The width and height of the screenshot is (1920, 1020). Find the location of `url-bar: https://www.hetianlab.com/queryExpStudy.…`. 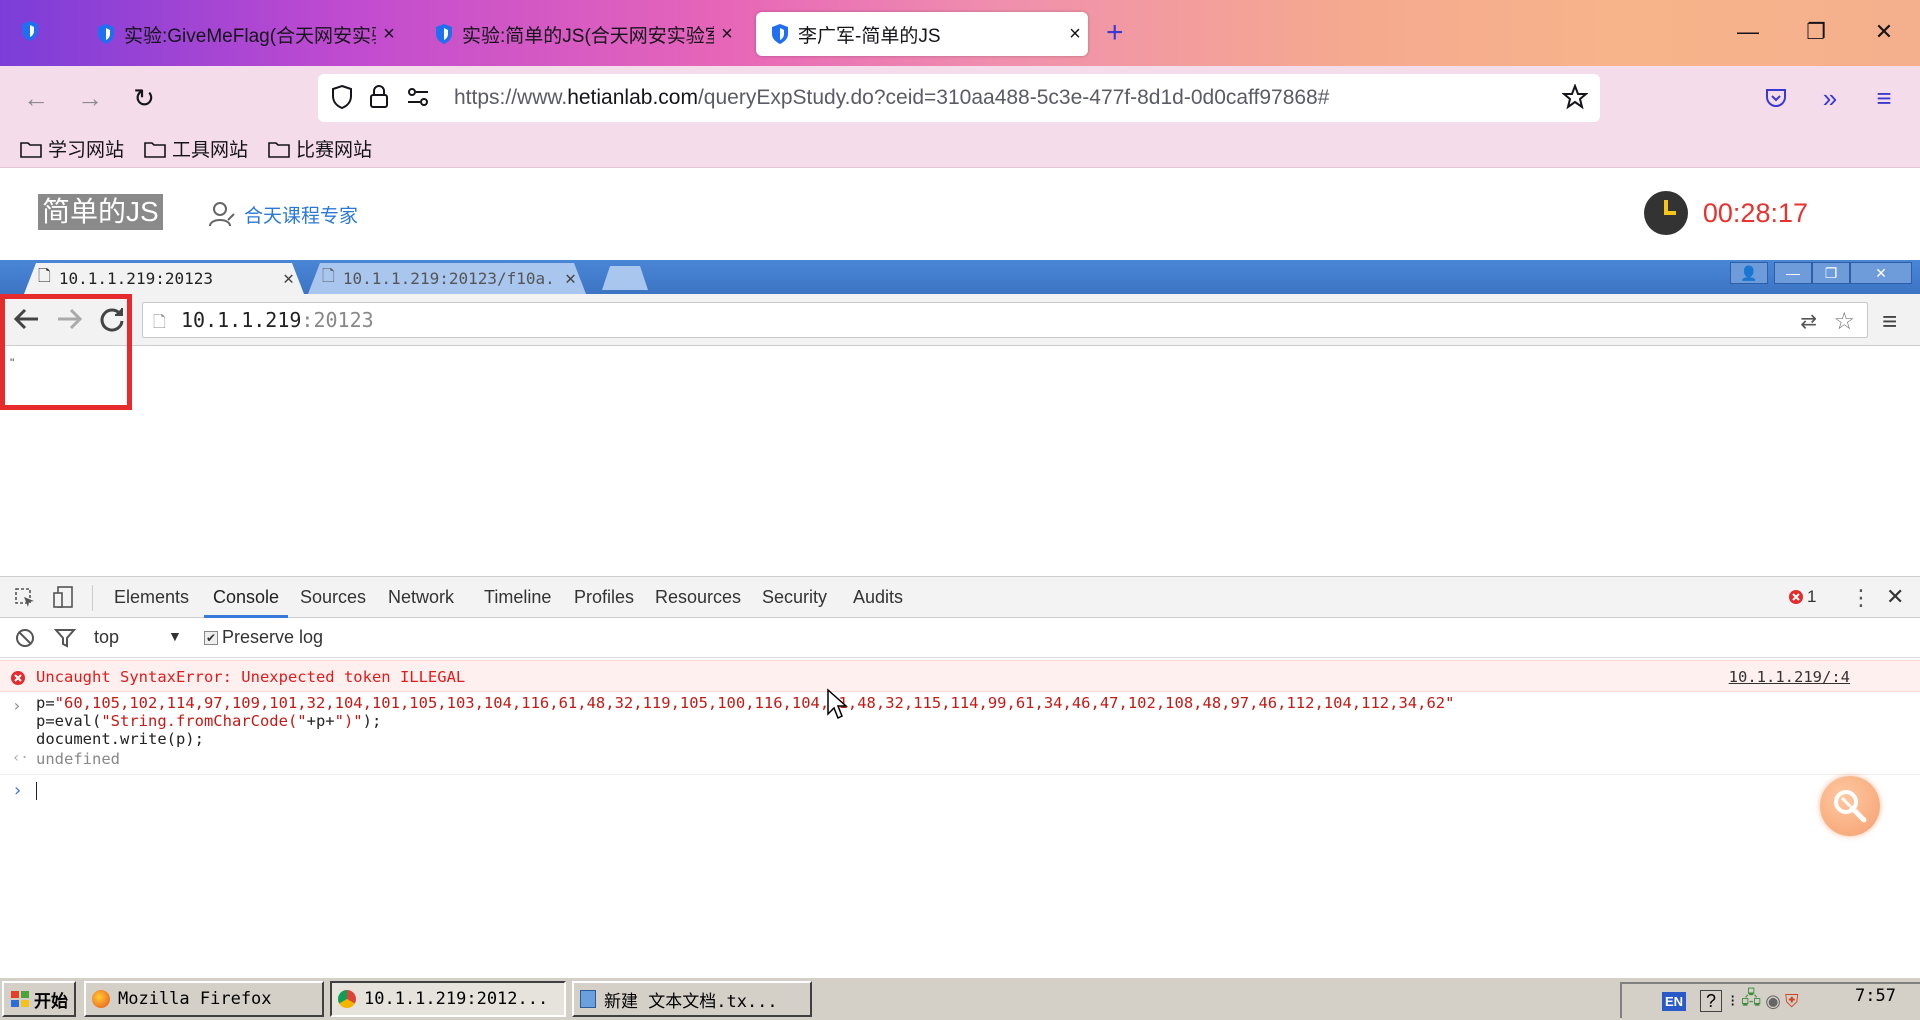

url-bar: https://www.hetianlab.com/queryExpStudy.… is located at coordinates (959, 98).